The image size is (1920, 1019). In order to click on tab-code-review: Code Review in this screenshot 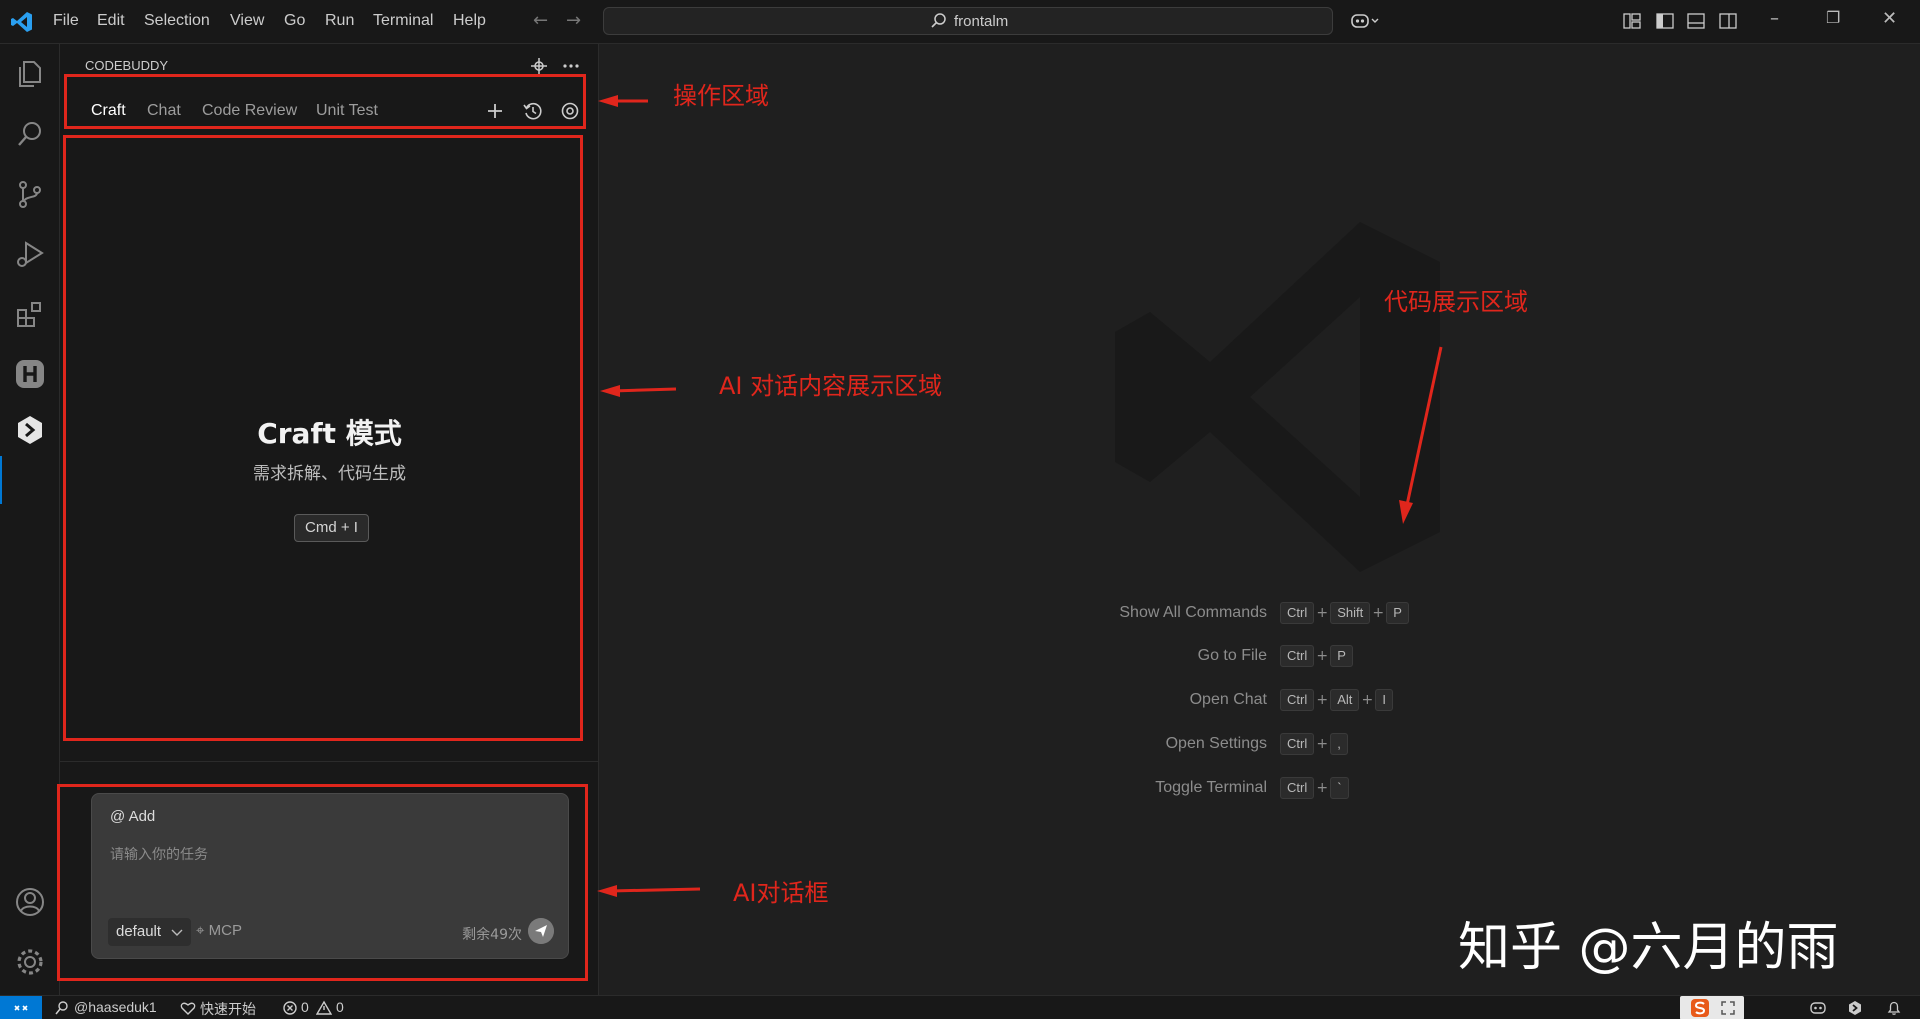, I will do `click(249, 111)`.